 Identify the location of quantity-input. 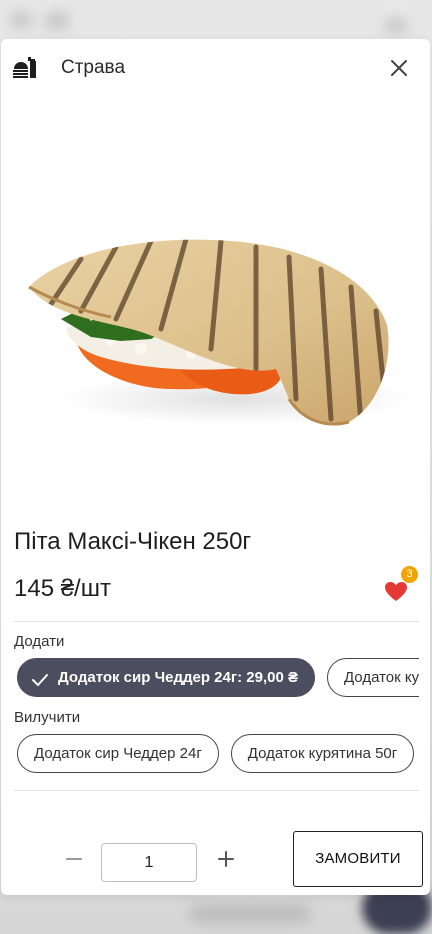
(149, 862).